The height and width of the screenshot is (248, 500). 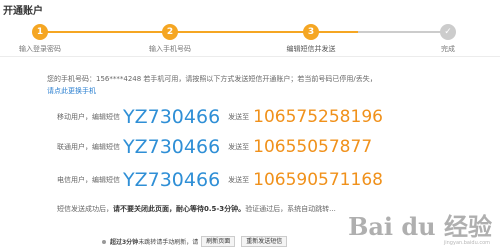 What do you see at coordinates (264, 241) in the screenshot?
I see `resend-sms-button: 重新发送短信` at bounding box center [264, 241].